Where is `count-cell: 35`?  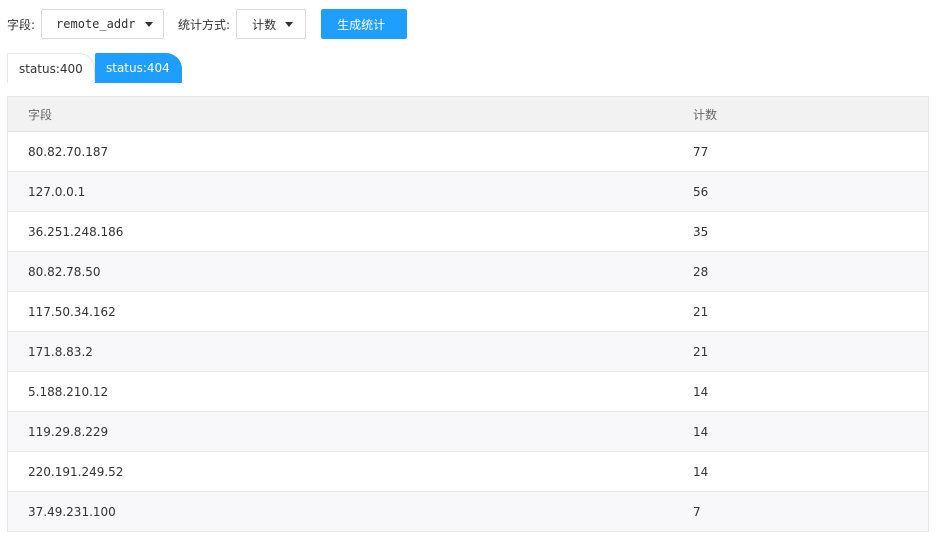
count-cell: 35 is located at coordinates (701, 231).